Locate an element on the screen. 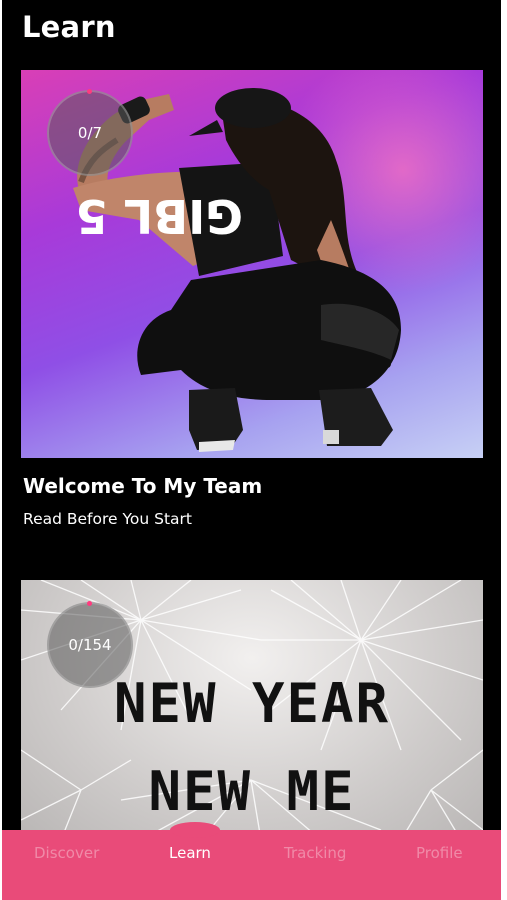  nav-item-tracking: Tracking is located at coordinates (315, 853).